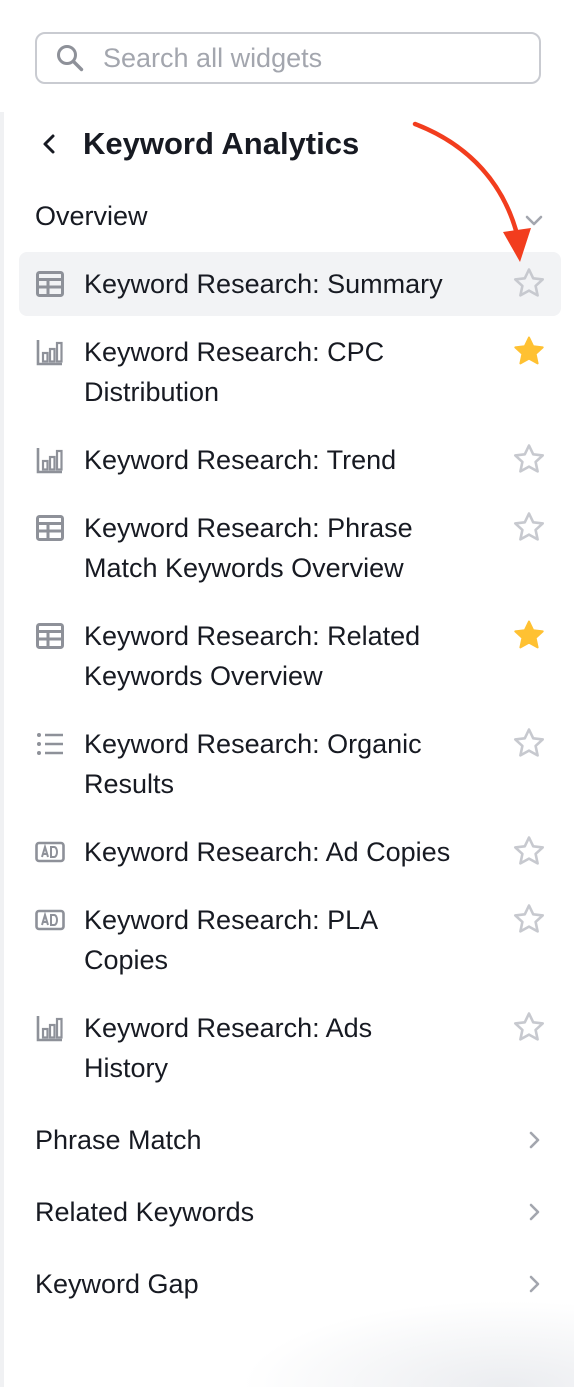  What do you see at coordinates (240, 460) in the screenshot?
I see `widget-label-line-1: Keyword Research: Trend` at bounding box center [240, 460].